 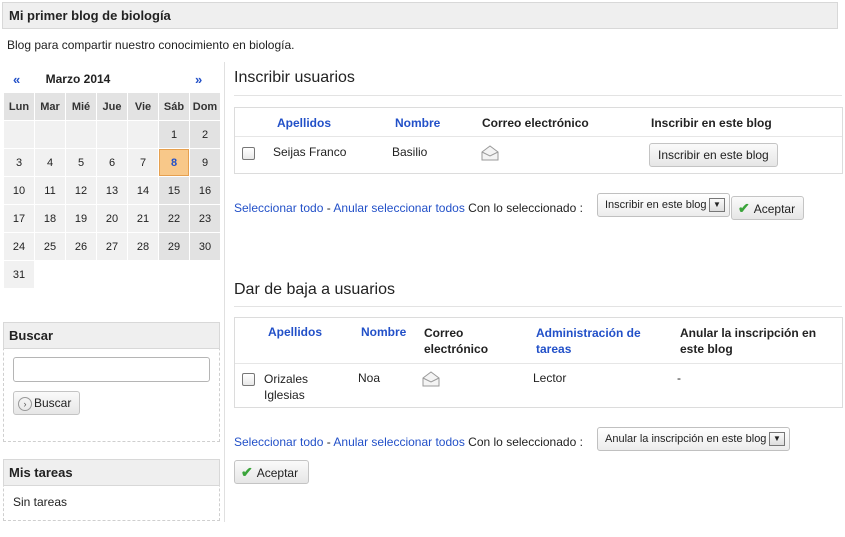 What do you see at coordinates (711, 123) in the screenshot?
I see `column-inscribir: Inscribir en este blog` at bounding box center [711, 123].